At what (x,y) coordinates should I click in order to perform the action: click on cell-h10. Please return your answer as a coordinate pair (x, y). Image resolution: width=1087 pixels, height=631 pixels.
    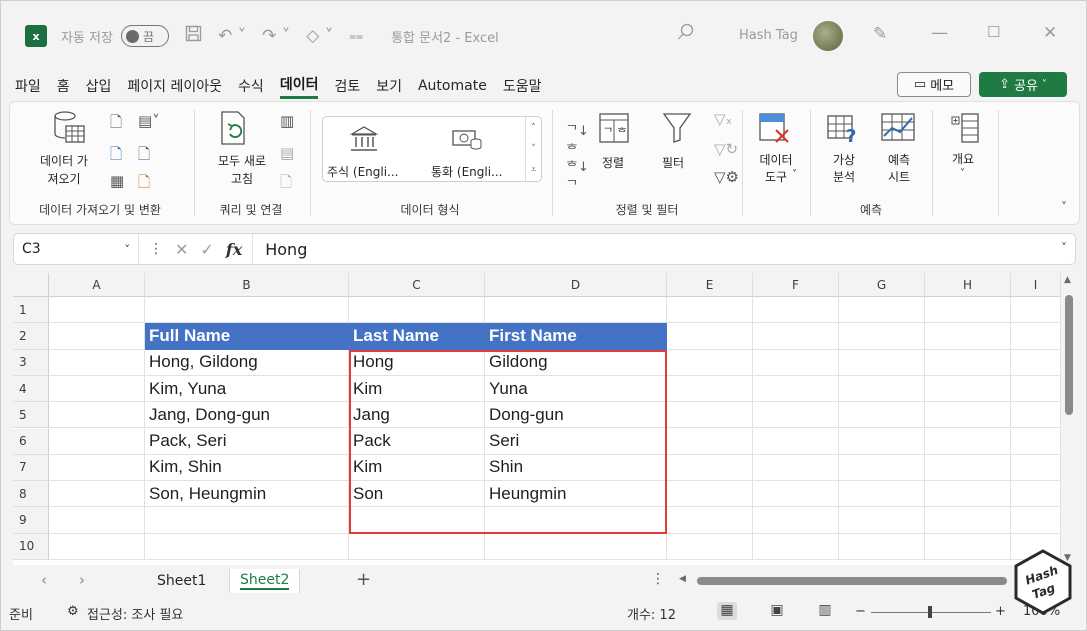
    Looking at the image, I should click on (968, 546).